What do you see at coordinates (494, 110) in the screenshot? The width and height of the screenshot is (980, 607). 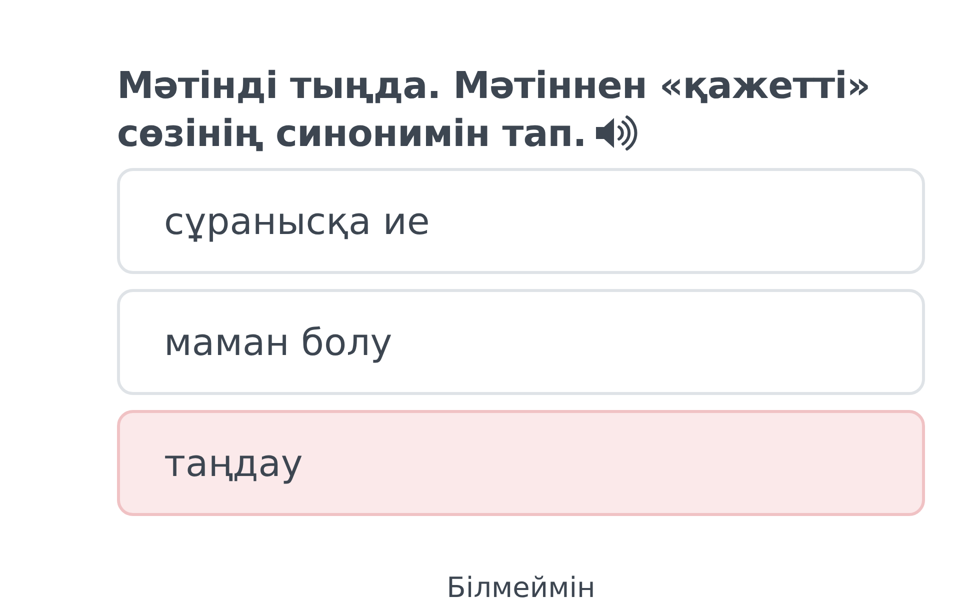 I see `question-text: Мәтінді тыңда. Мәтіннен «қажетті» сөзінің синонимін тап.` at bounding box center [494, 110].